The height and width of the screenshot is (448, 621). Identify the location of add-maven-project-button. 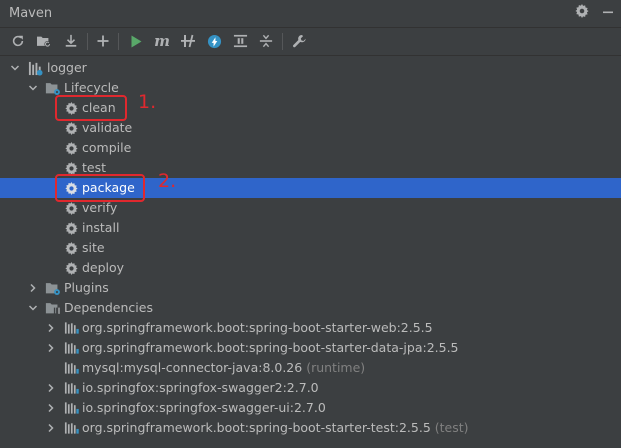
(103, 41).